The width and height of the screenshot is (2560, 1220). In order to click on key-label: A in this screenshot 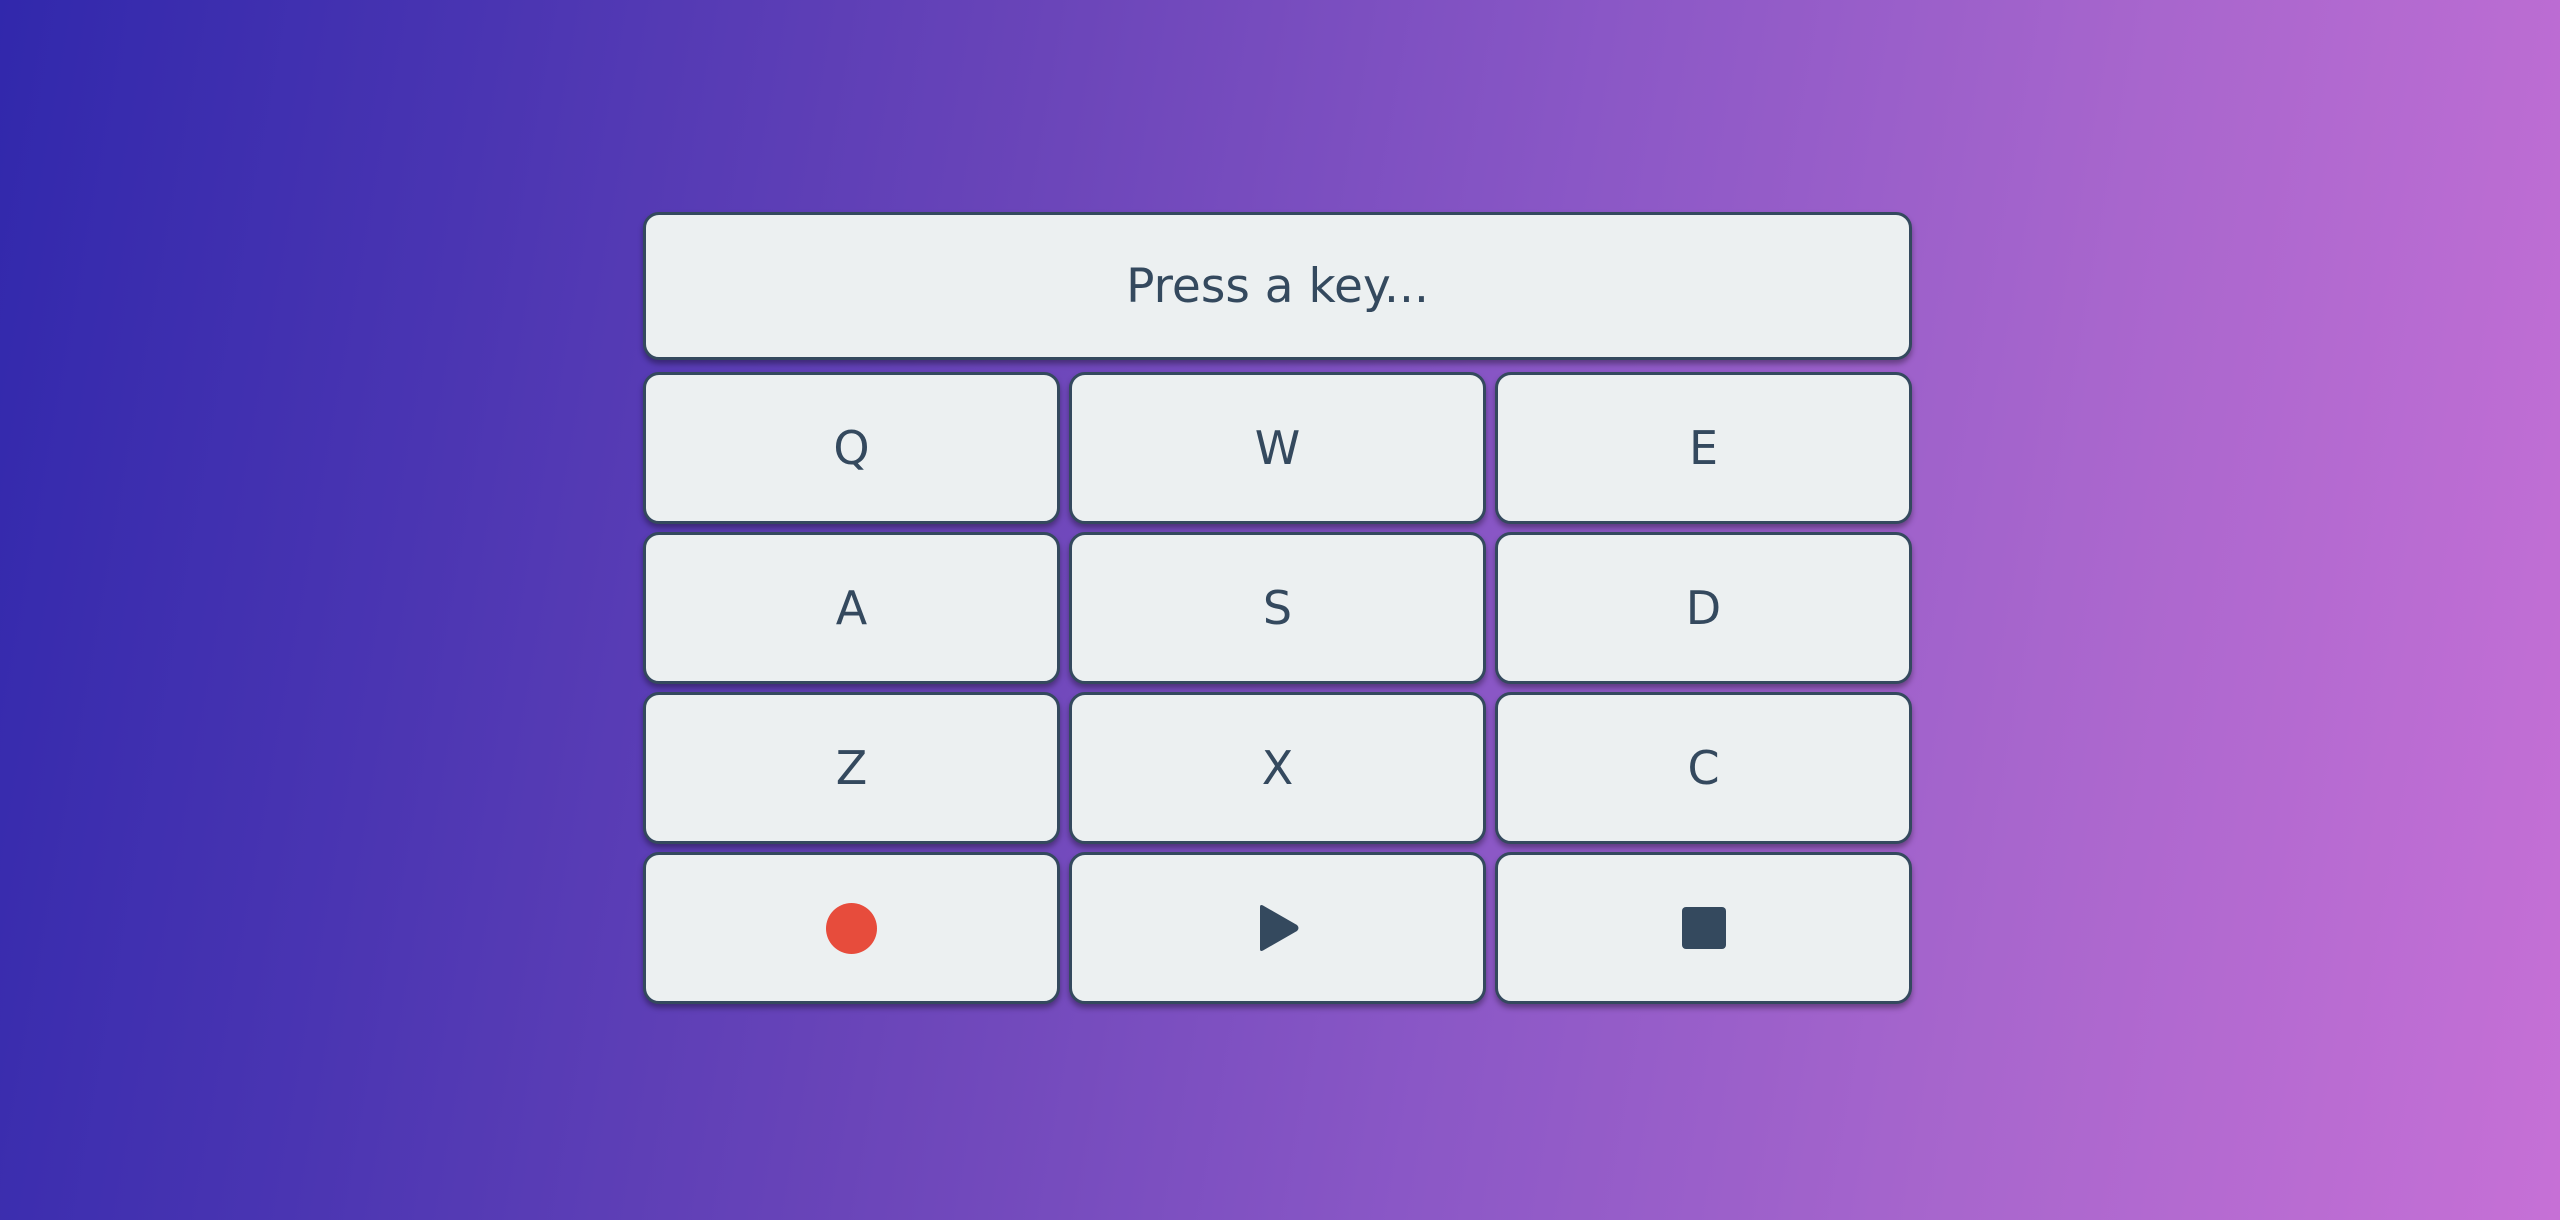, I will do `click(851, 608)`.